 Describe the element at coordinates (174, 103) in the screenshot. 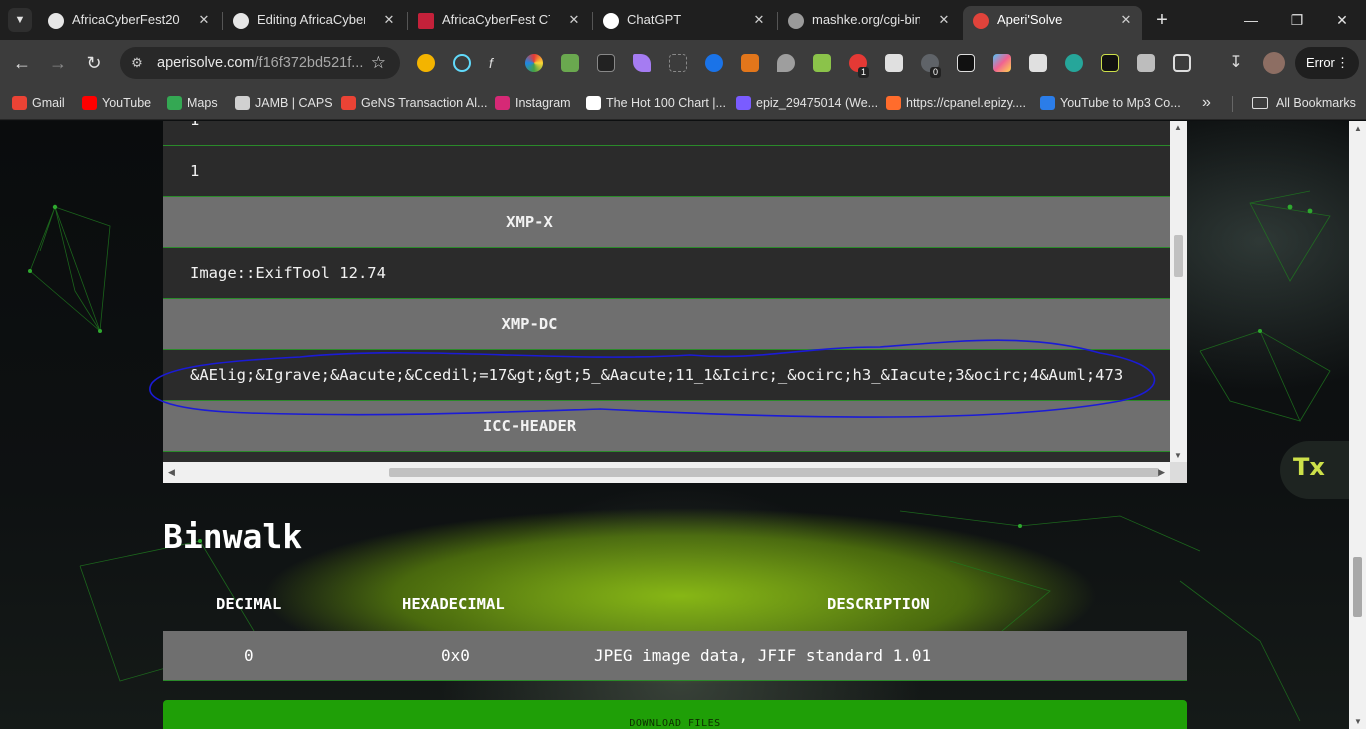

I see `maps-icon` at that location.